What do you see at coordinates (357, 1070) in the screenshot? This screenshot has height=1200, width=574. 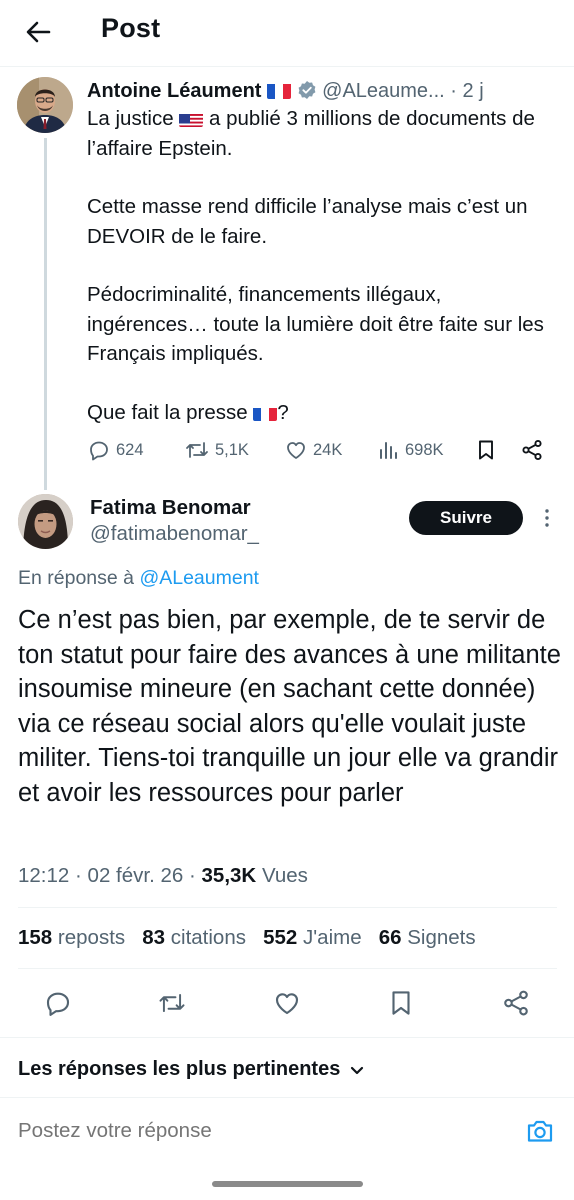 I see `chevron-down-icon` at bounding box center [357, 1070].